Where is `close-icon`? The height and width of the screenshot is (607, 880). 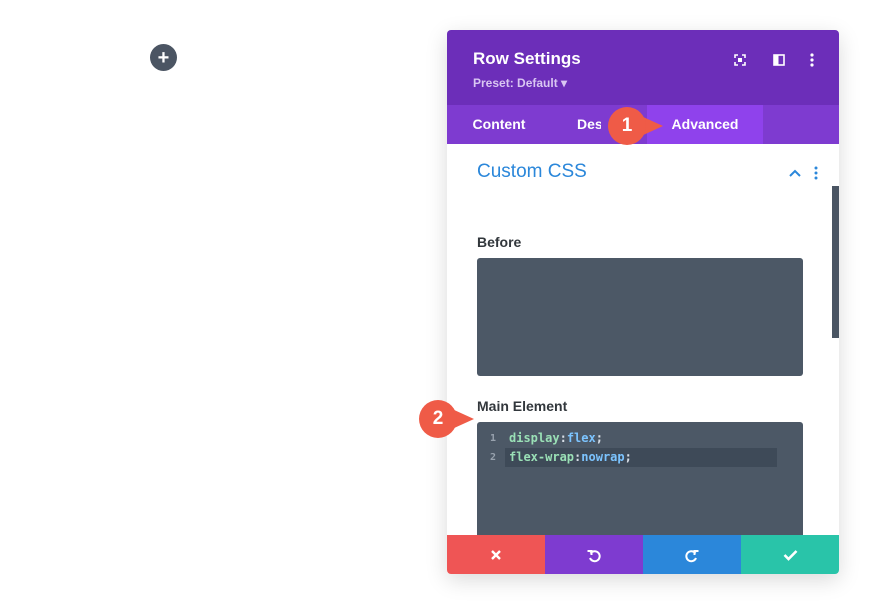 close-icon is located at coordinates (496, 554).